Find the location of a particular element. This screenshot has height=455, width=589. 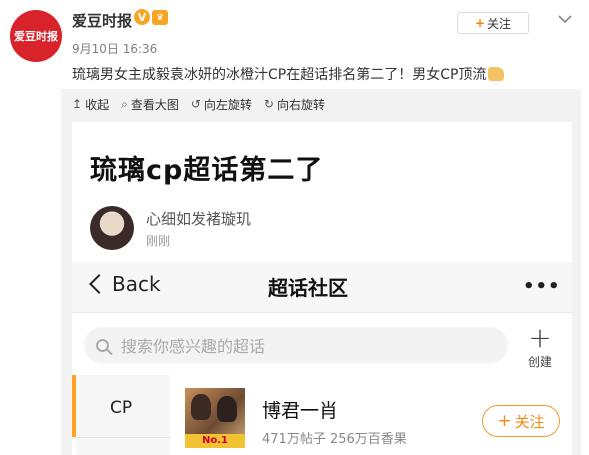

post-text: 琉璃男女主成毅袁冰妍的冰橙汁CP在超话排名第二了！男女CP顶流 is located at coordinates (288, 74).